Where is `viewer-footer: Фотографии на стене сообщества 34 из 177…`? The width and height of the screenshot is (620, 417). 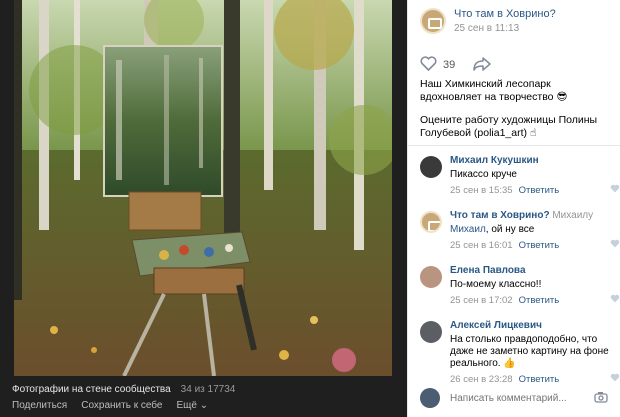
viewer-footer: Фотографии на стене сообщества 34 из 177… is located at coordinates (207, 397).